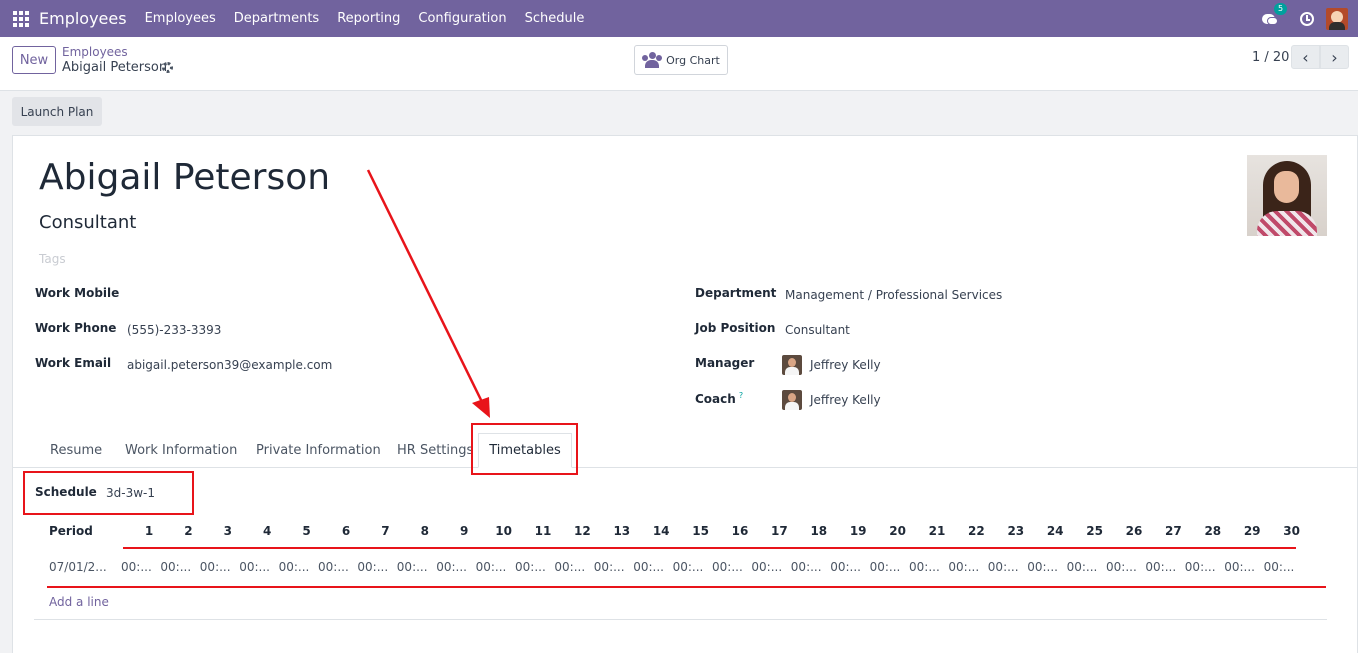 This screenshot has width=1358, height=653. I want to click on menu-schedule: Schedule, so click(555, 18).